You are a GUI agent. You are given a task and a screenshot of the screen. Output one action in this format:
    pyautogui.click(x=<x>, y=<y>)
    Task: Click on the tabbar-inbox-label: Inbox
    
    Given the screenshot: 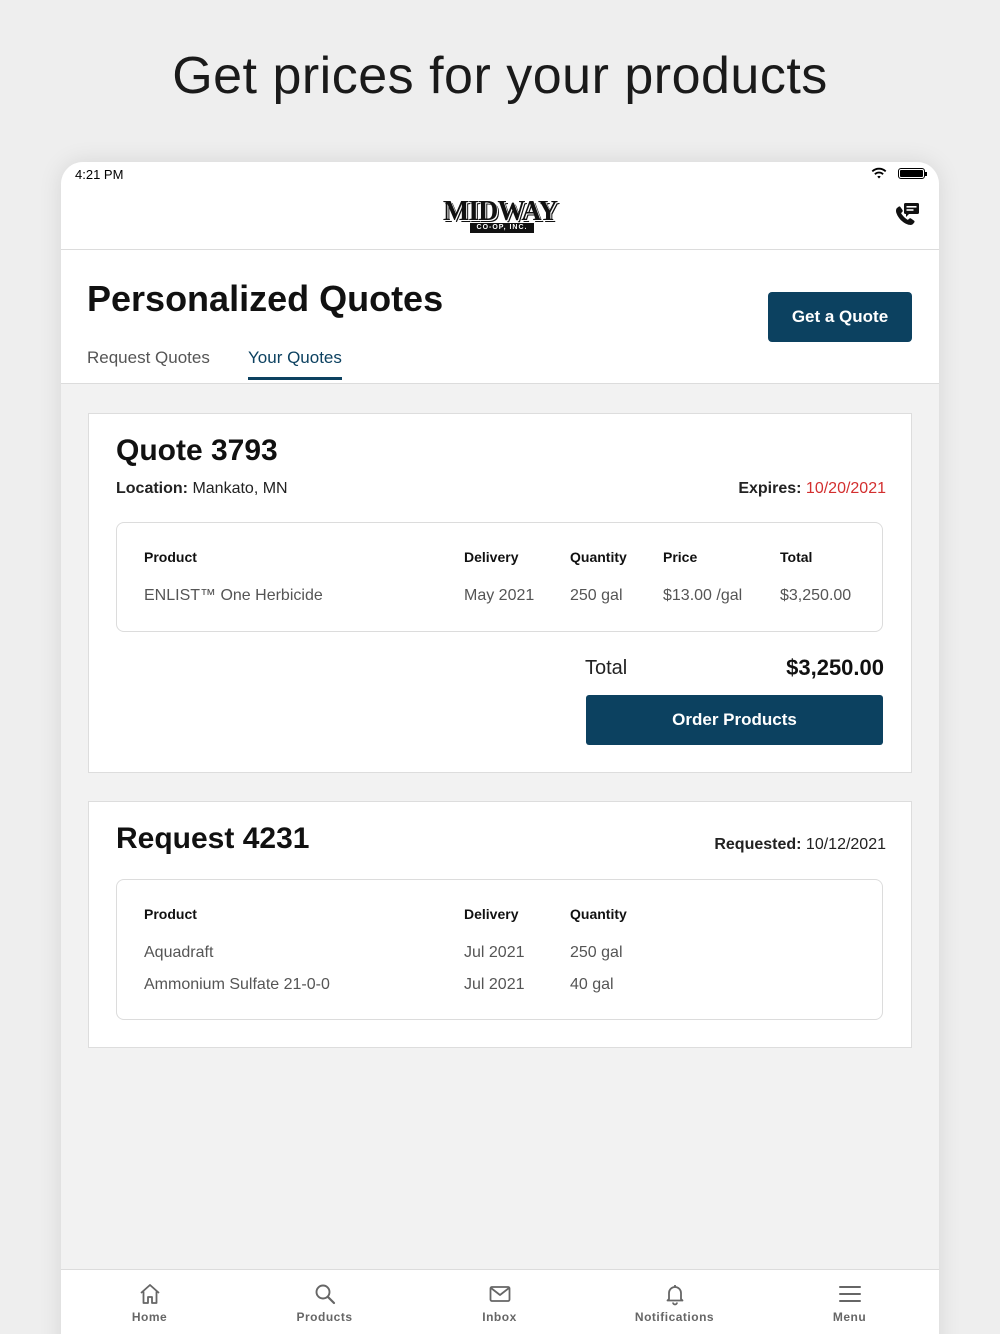 What is the action you would take?
    pyautogui.click(x=499, y=1317)
    